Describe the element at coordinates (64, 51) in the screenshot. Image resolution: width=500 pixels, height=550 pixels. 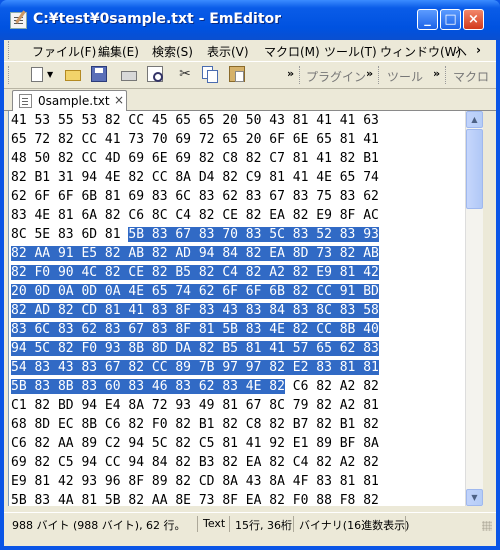
I see `menu-file: ファイル(F)` at that location.